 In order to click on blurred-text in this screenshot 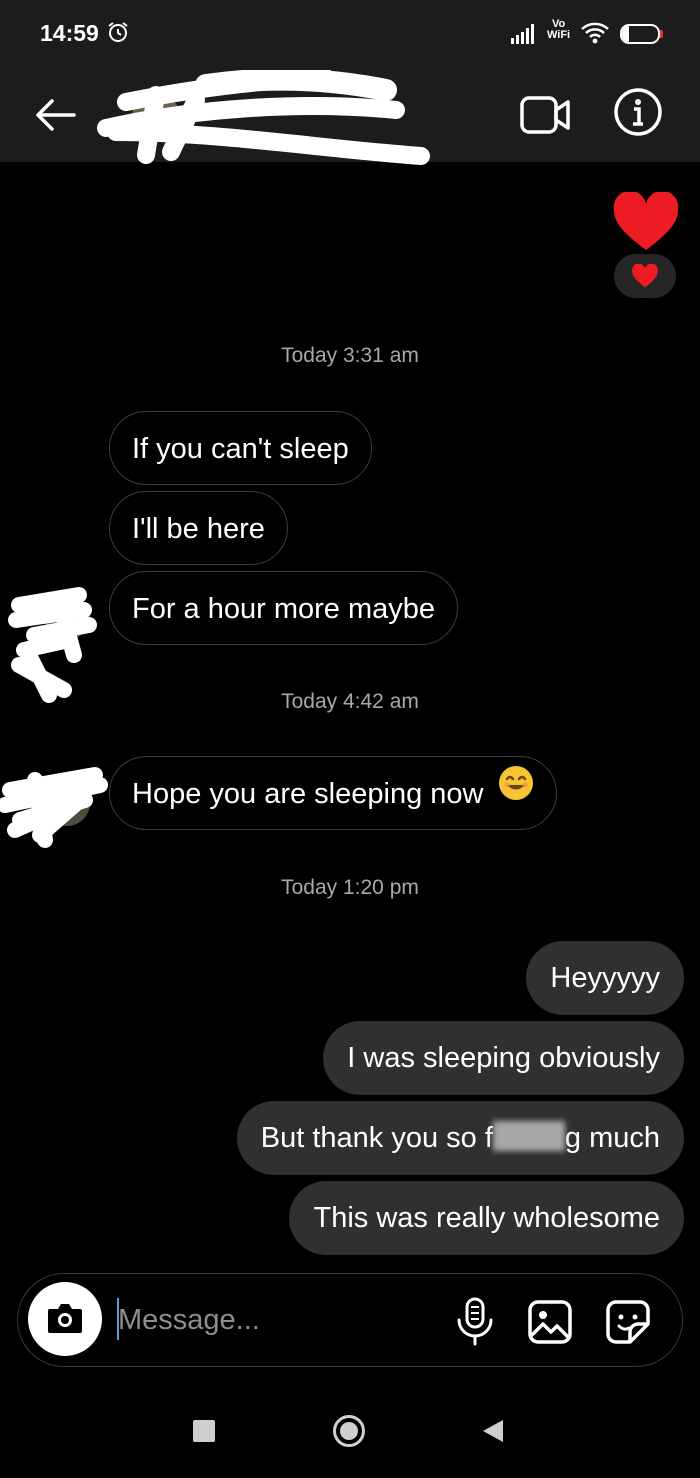, I will do `click(528, 1136)`.